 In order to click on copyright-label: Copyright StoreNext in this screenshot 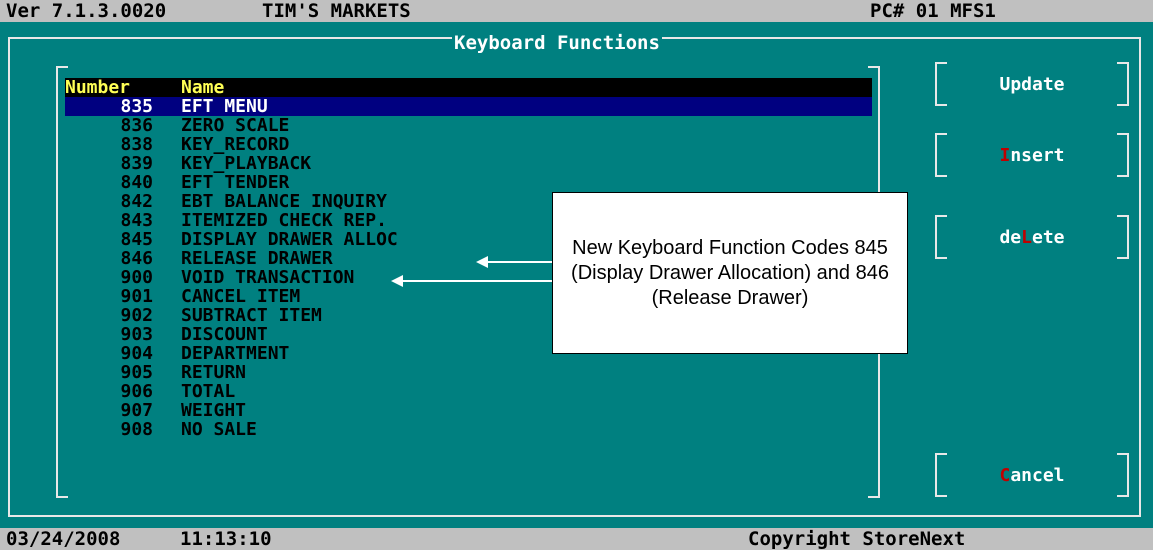, I will do `click(857, 539)`.